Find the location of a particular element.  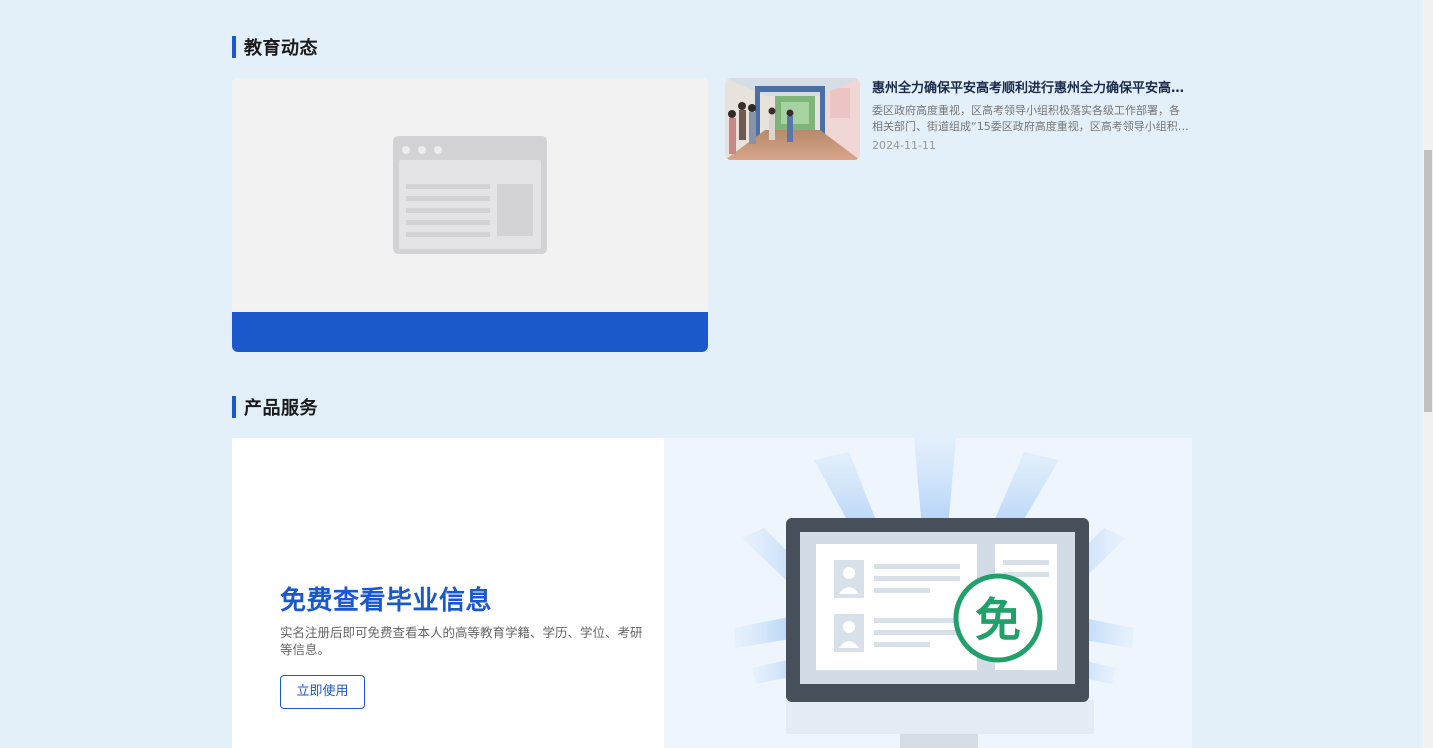

image-placeholder is located at coordinates (470, 195).